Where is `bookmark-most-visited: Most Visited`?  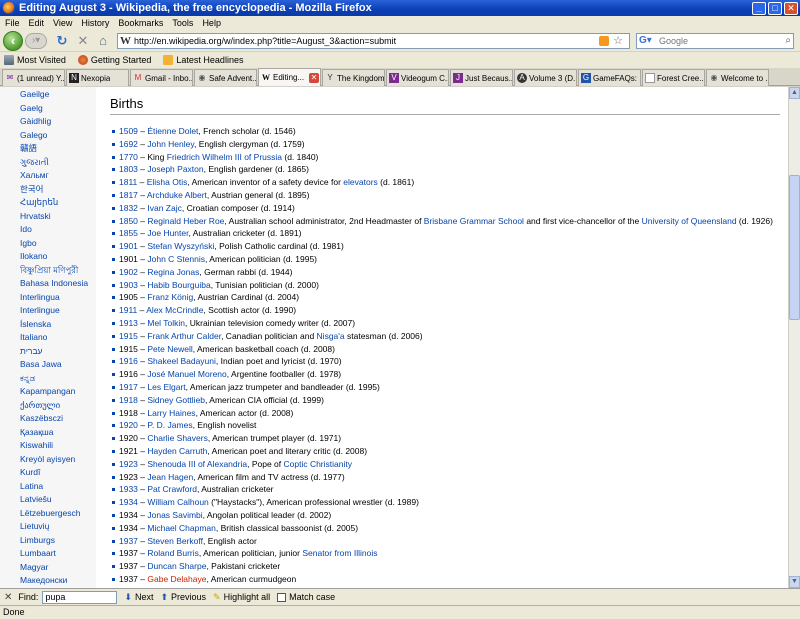
bookmark-most-visited: Most Visited is located at coordinates (35, 60).